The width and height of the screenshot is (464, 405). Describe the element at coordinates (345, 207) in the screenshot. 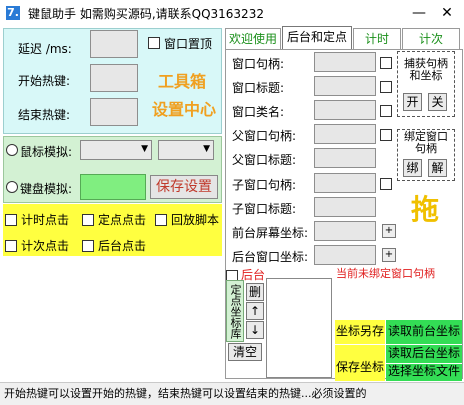

I see `child-title-field` at that location.